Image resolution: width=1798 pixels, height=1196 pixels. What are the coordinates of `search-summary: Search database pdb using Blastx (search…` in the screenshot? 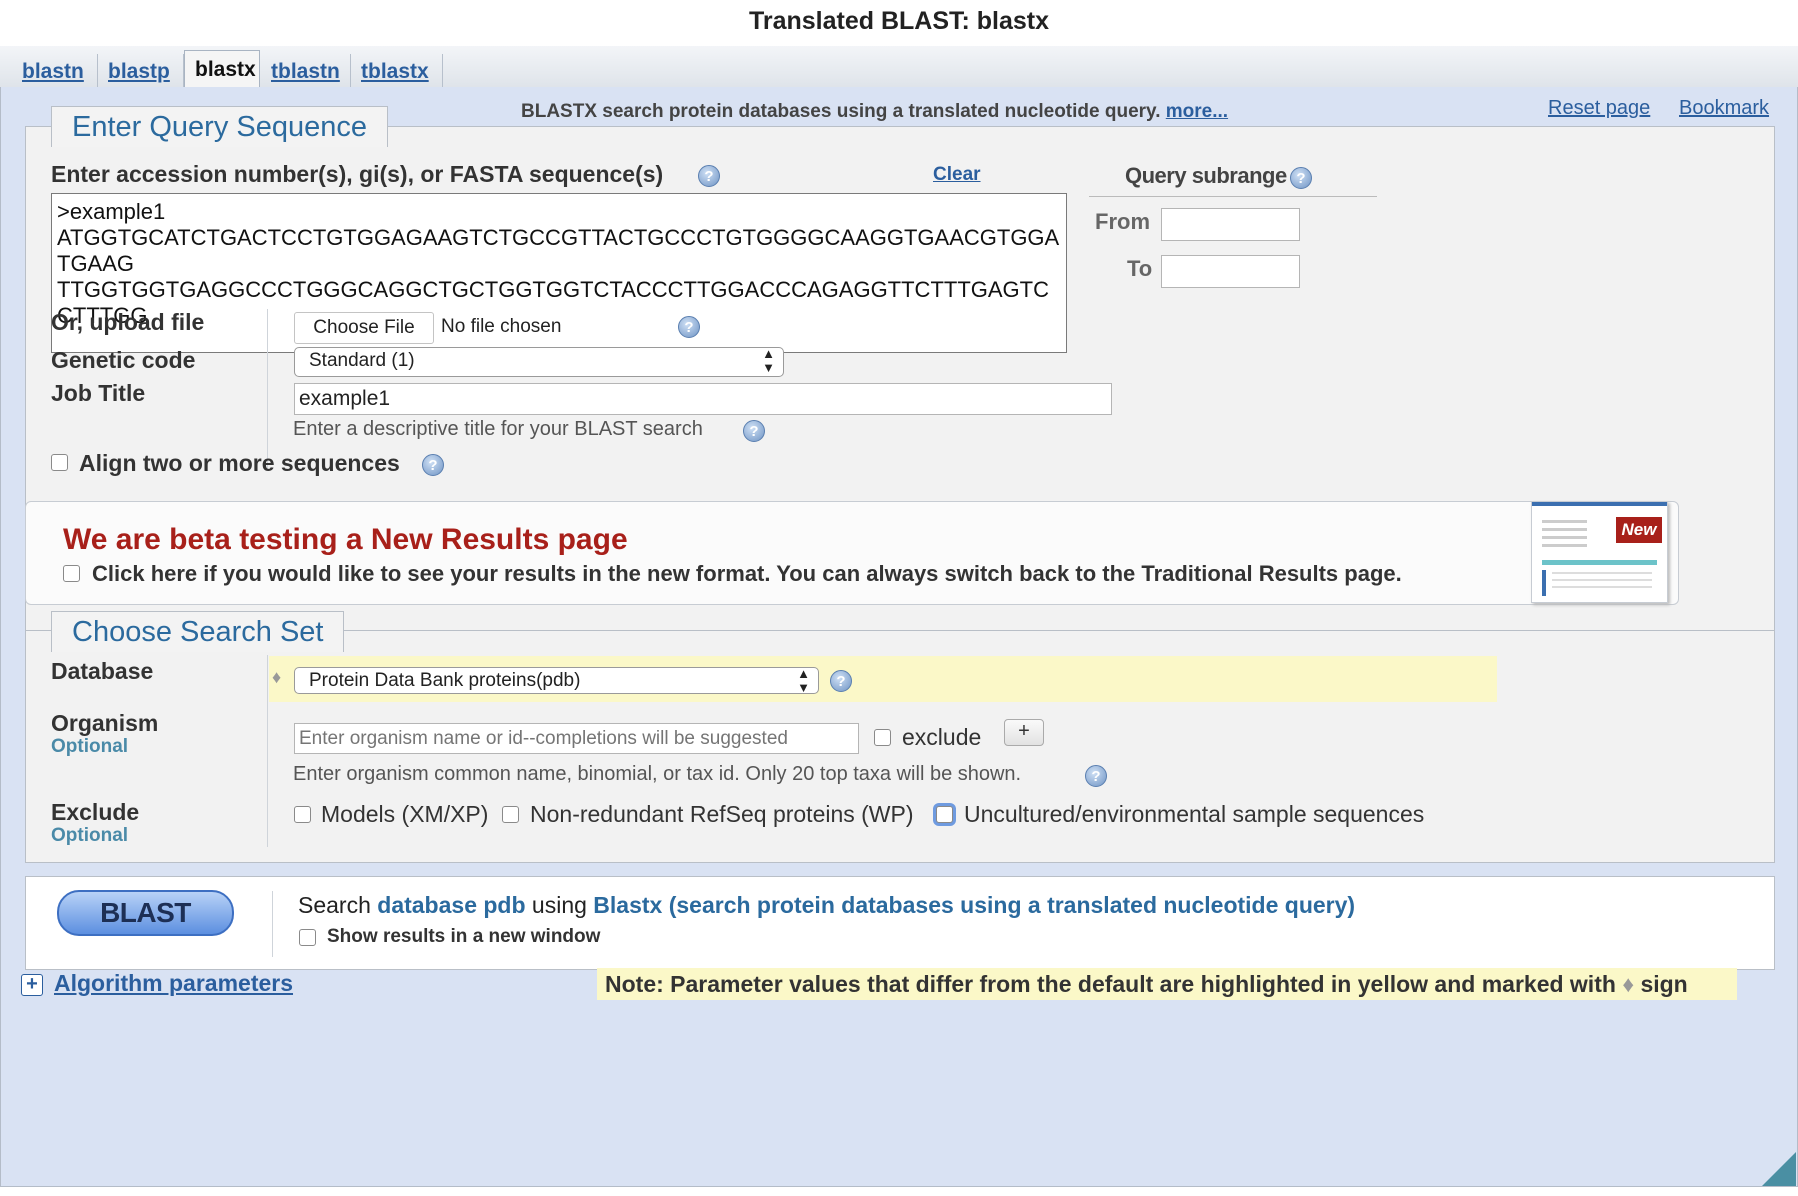 It's located at (826, 905).